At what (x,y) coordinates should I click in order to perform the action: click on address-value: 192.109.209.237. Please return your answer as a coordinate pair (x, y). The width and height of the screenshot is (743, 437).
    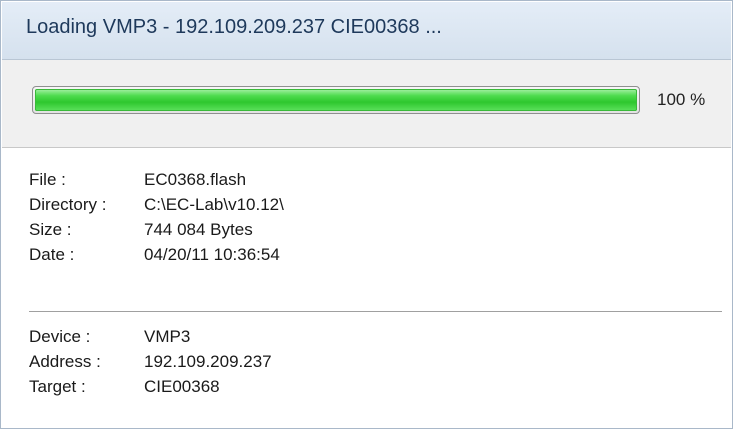
    Looking at the image, I should click on (208, 361).